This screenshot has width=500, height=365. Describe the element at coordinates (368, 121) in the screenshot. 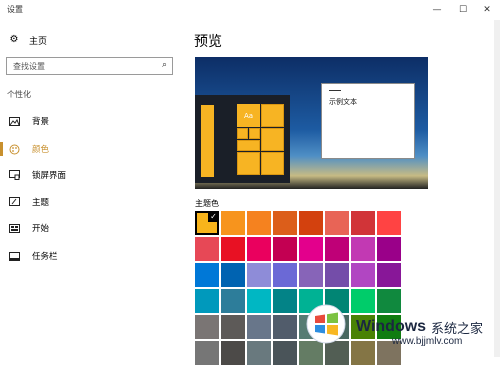

I see `preview-window: 示例文本` at that location.